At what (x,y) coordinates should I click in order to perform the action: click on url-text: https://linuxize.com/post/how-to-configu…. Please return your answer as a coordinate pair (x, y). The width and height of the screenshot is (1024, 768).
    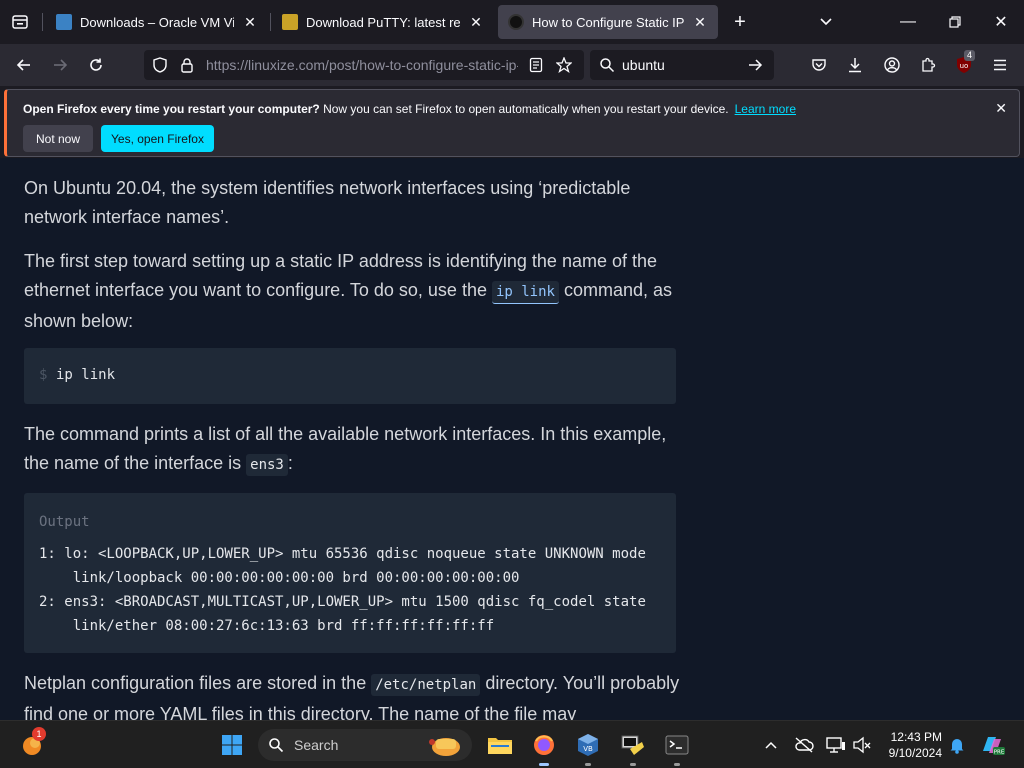
    Looking at the image, I should click on (362, 65).